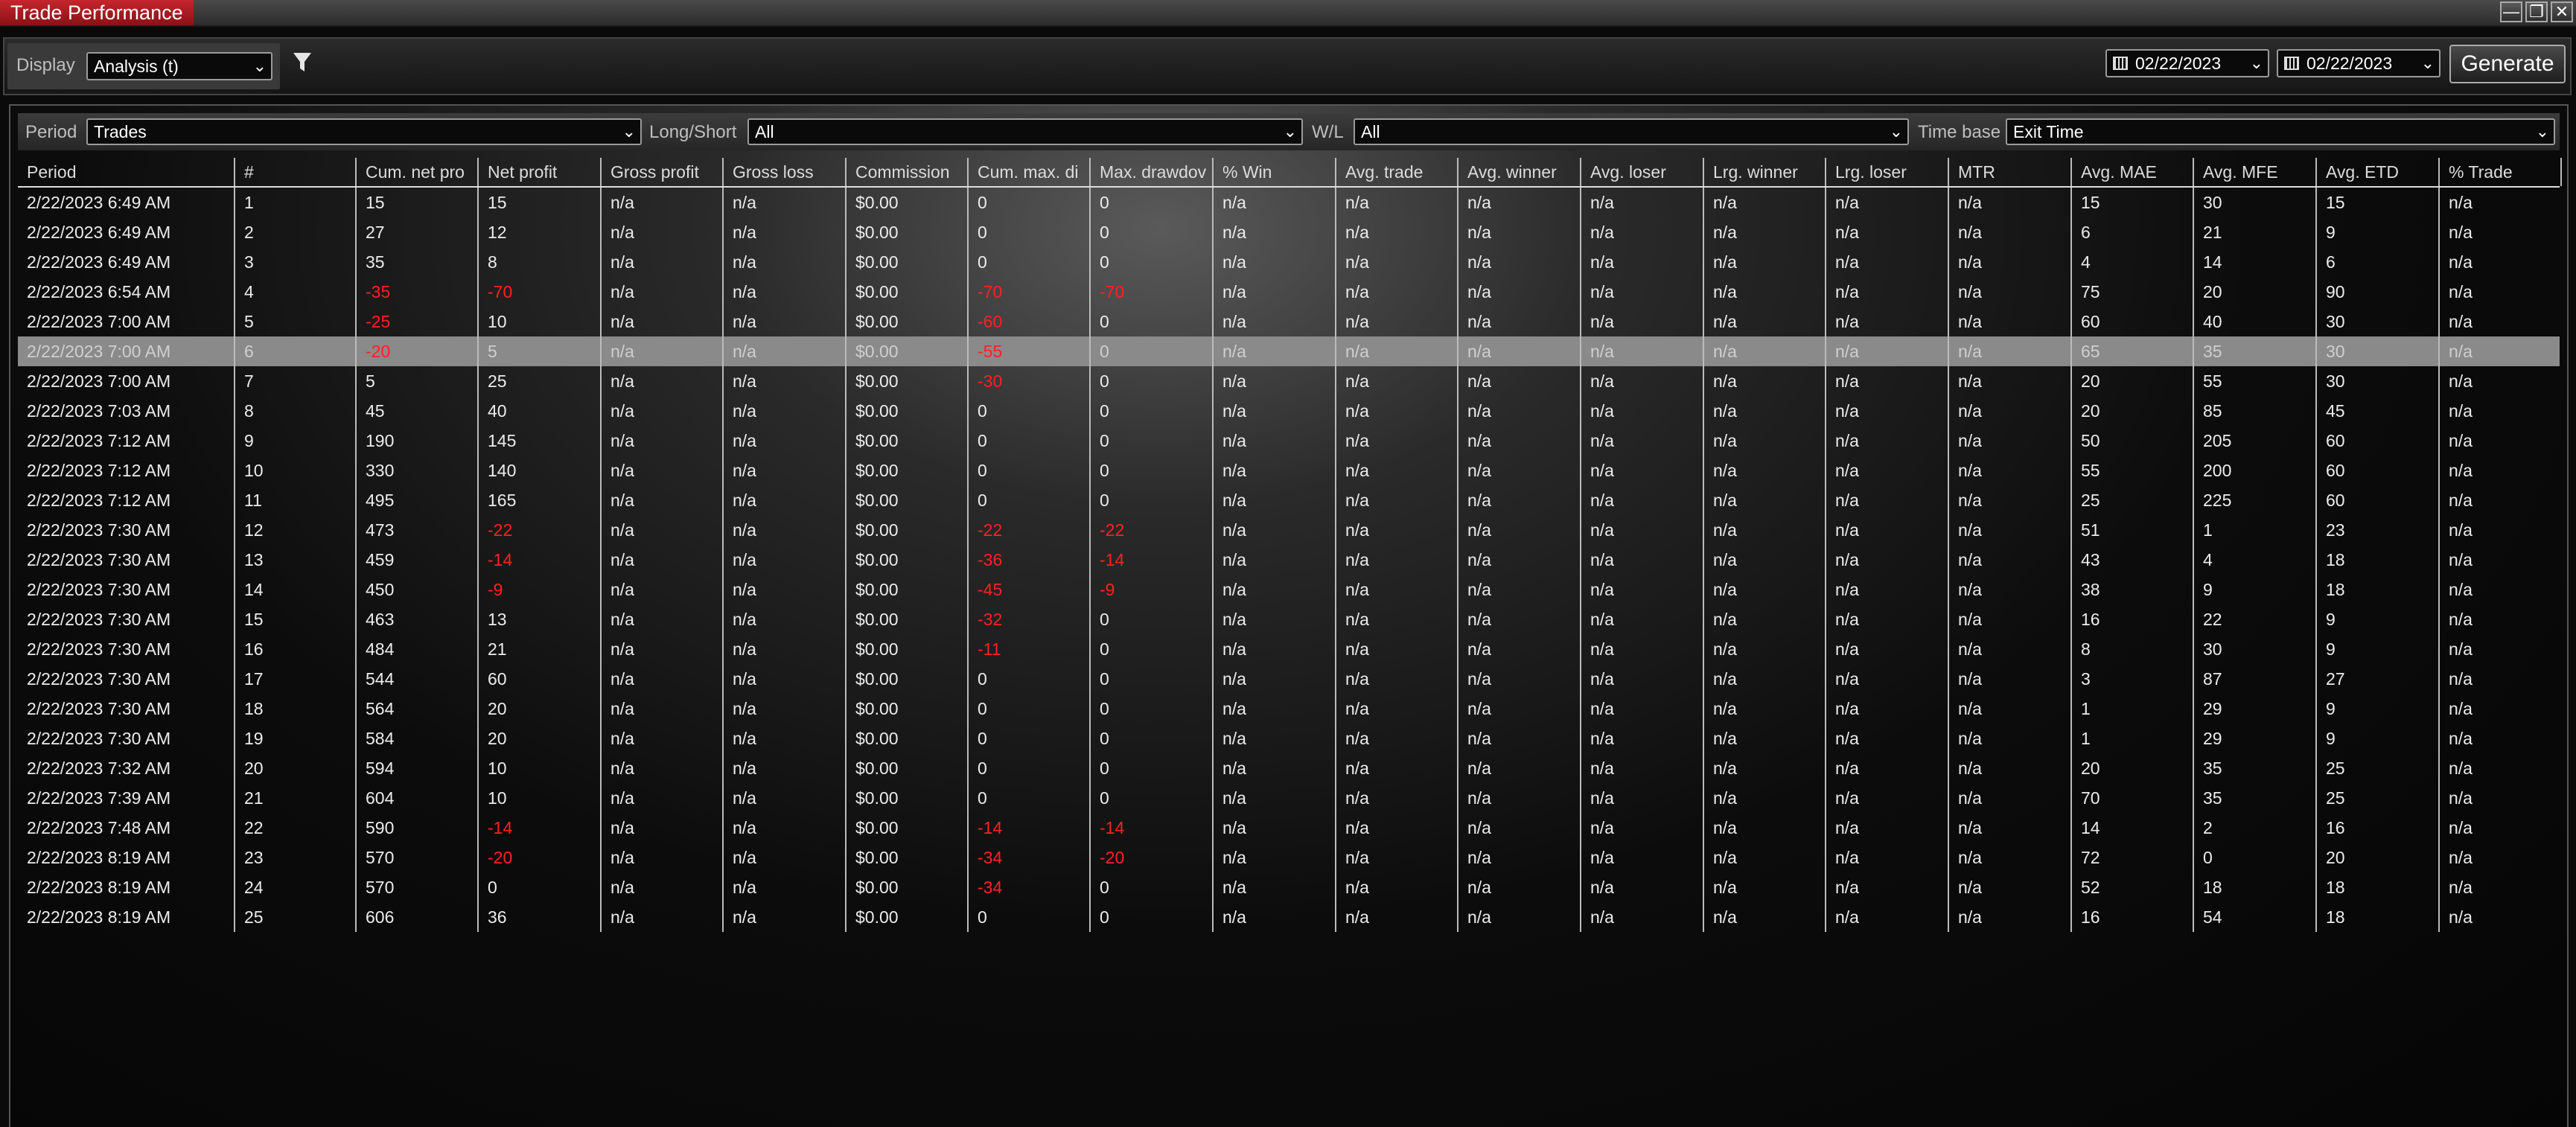 This screenshot has height=1127, width=2576. What do you see at coordinates (1030, 172) in the screenshot?
I see `column-header: Cum. max. di` at bounding box center [1030, 172].